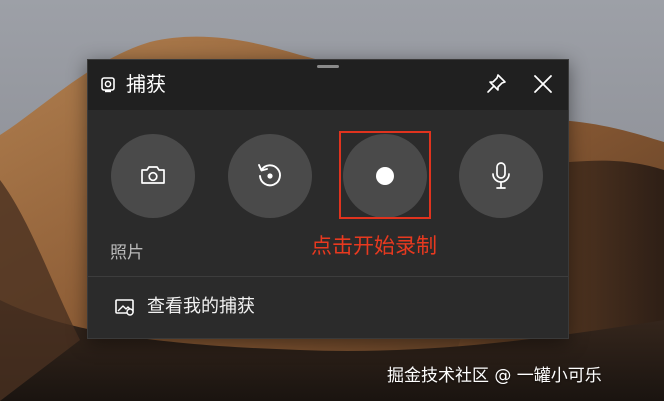 Image resolution: width=664 pixels, height=401 pixels. I want to click on screenshot-button, so click(153, 176).